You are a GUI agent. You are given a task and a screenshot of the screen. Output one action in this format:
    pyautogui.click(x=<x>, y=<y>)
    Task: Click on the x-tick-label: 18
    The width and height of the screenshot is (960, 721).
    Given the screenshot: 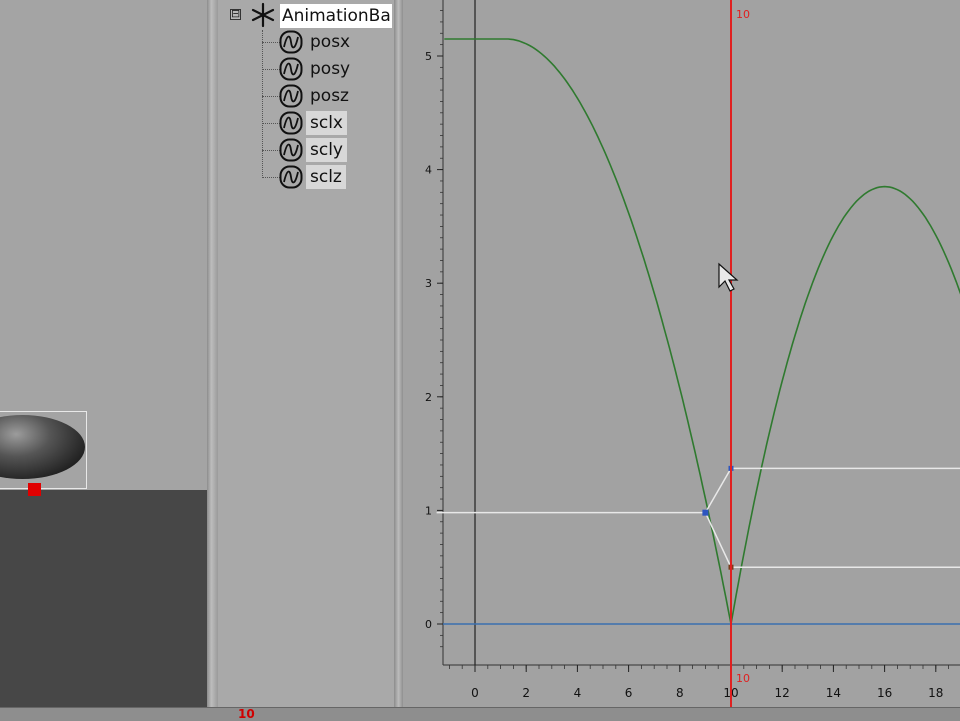 What is the action you would take?
    pyautogui.click(x=935, y=693)
    